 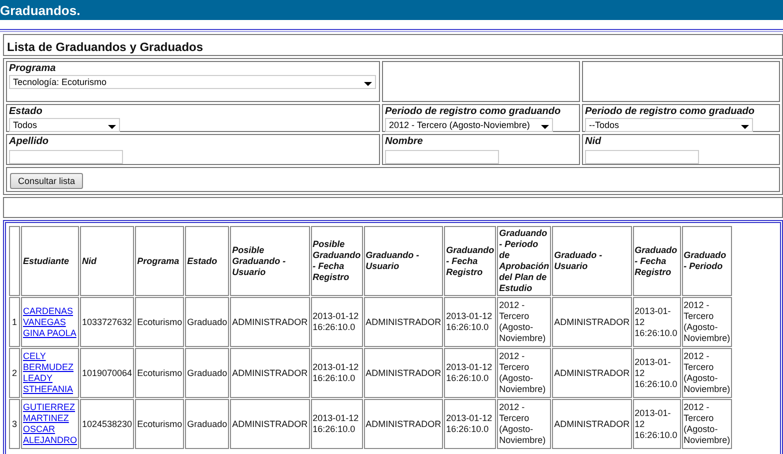 I want to click on field-label: Periodo de registro como graduado, so click(x=670, y=112).